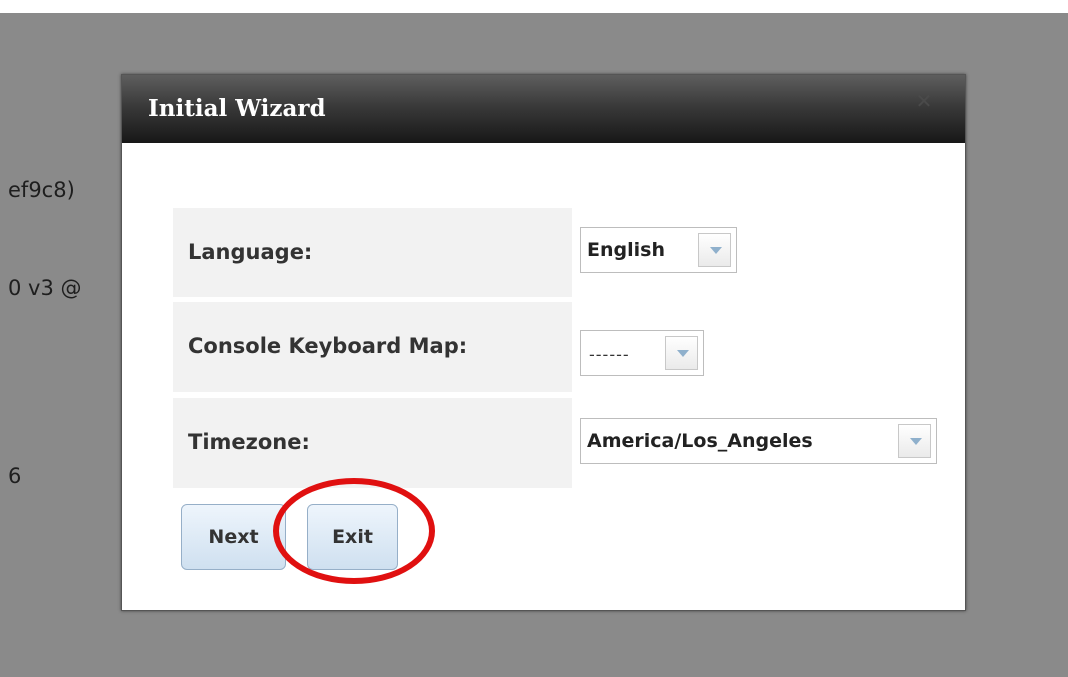  Describe the element at coordinates (249, 442) in the screenshot. I see `timezone-label: Timezone:` at that location.